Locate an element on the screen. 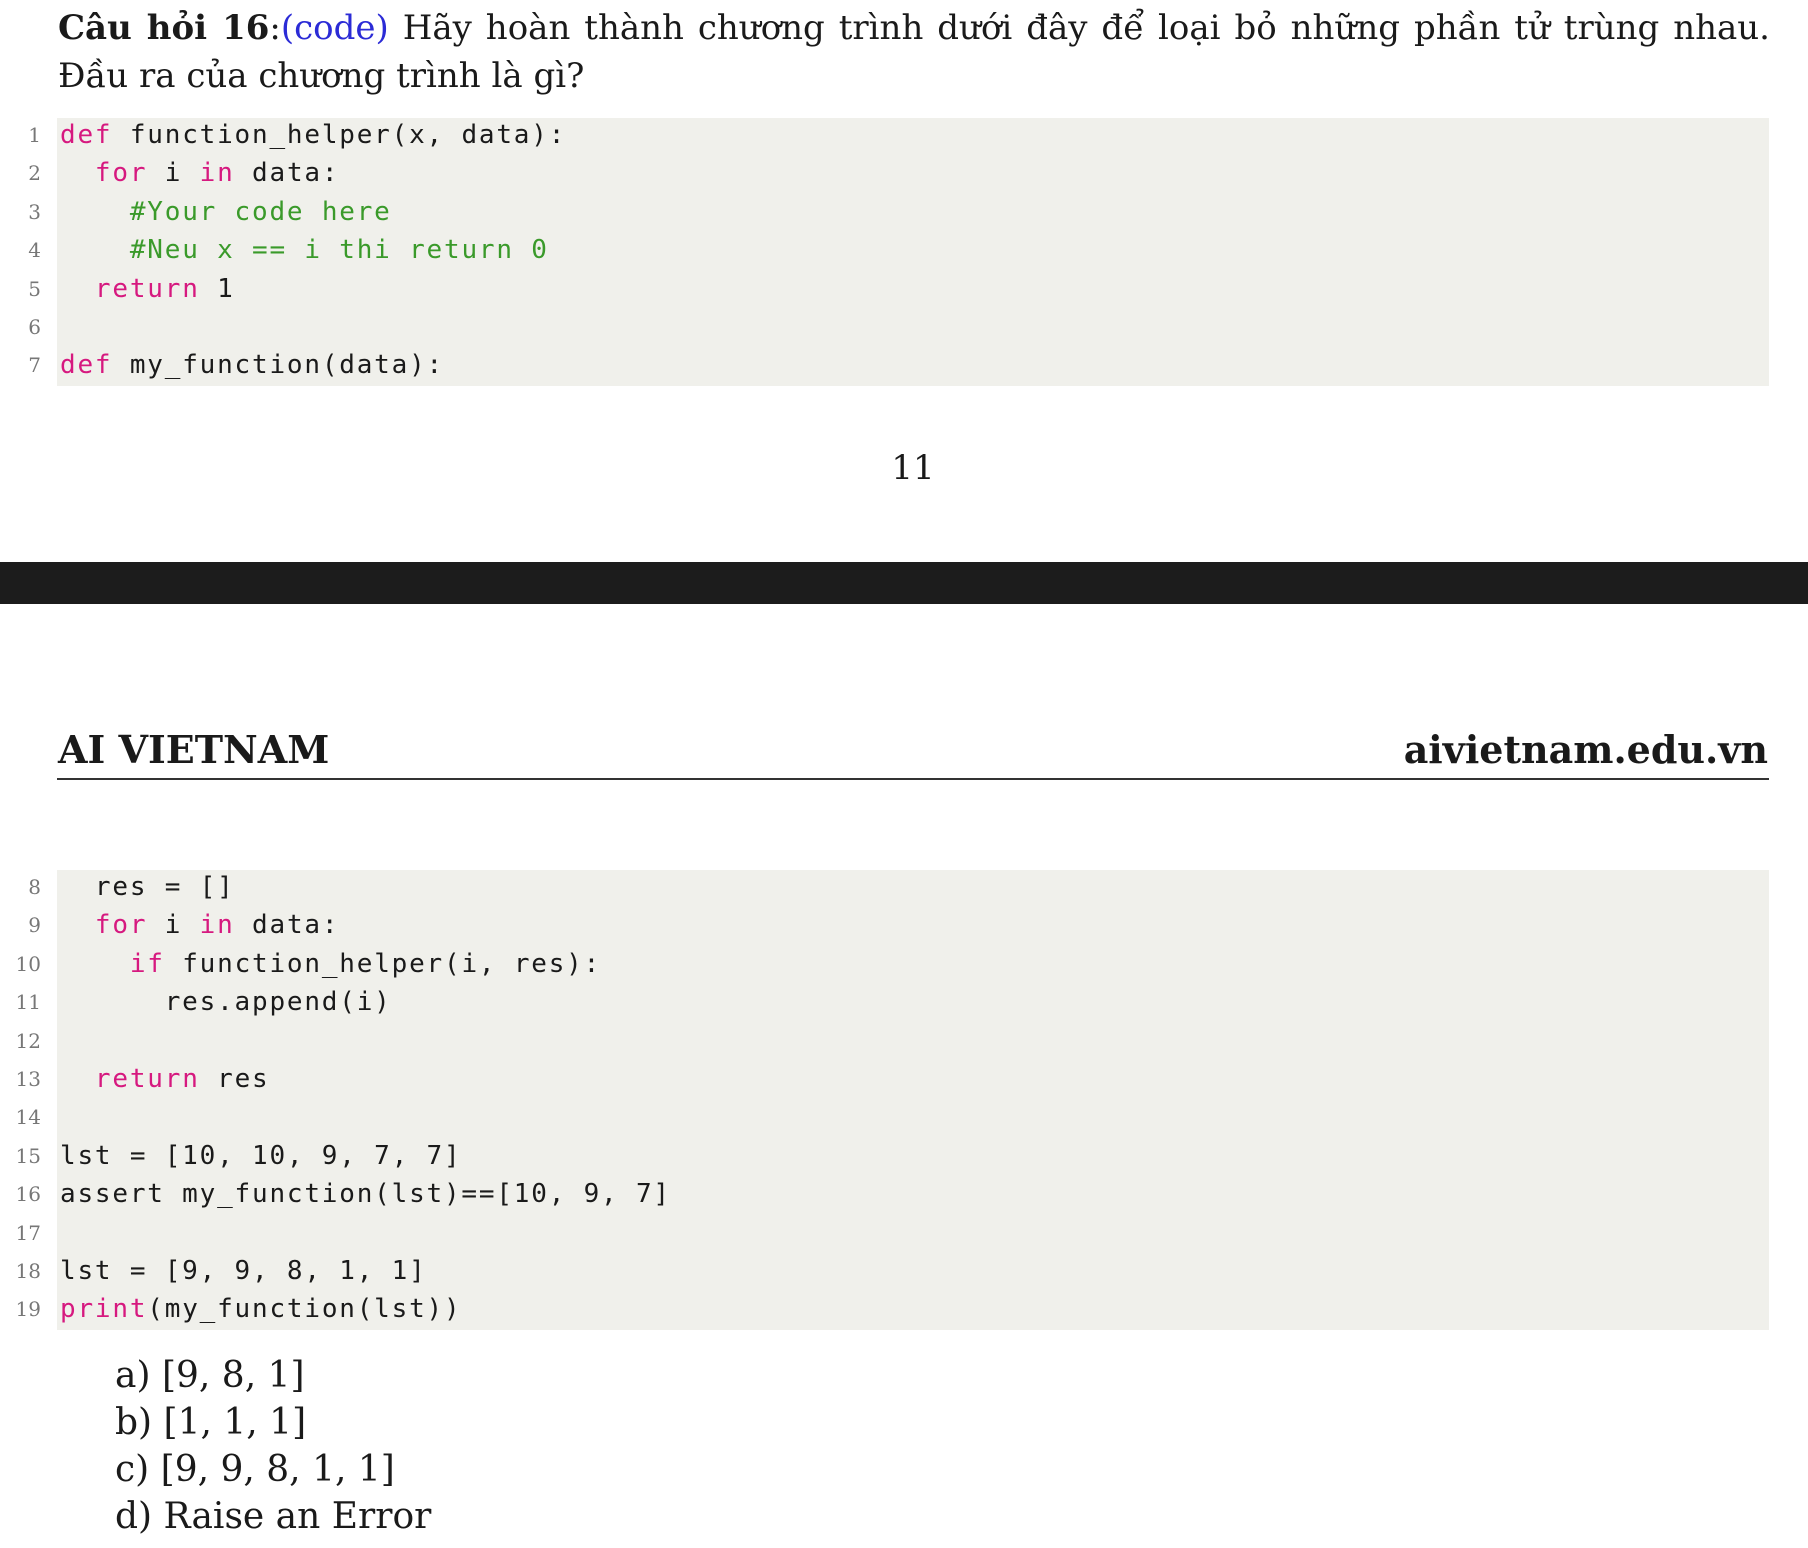  code-token: lst = [9, 9, 8, 1, 1] is located at coordinates (243, 1271).